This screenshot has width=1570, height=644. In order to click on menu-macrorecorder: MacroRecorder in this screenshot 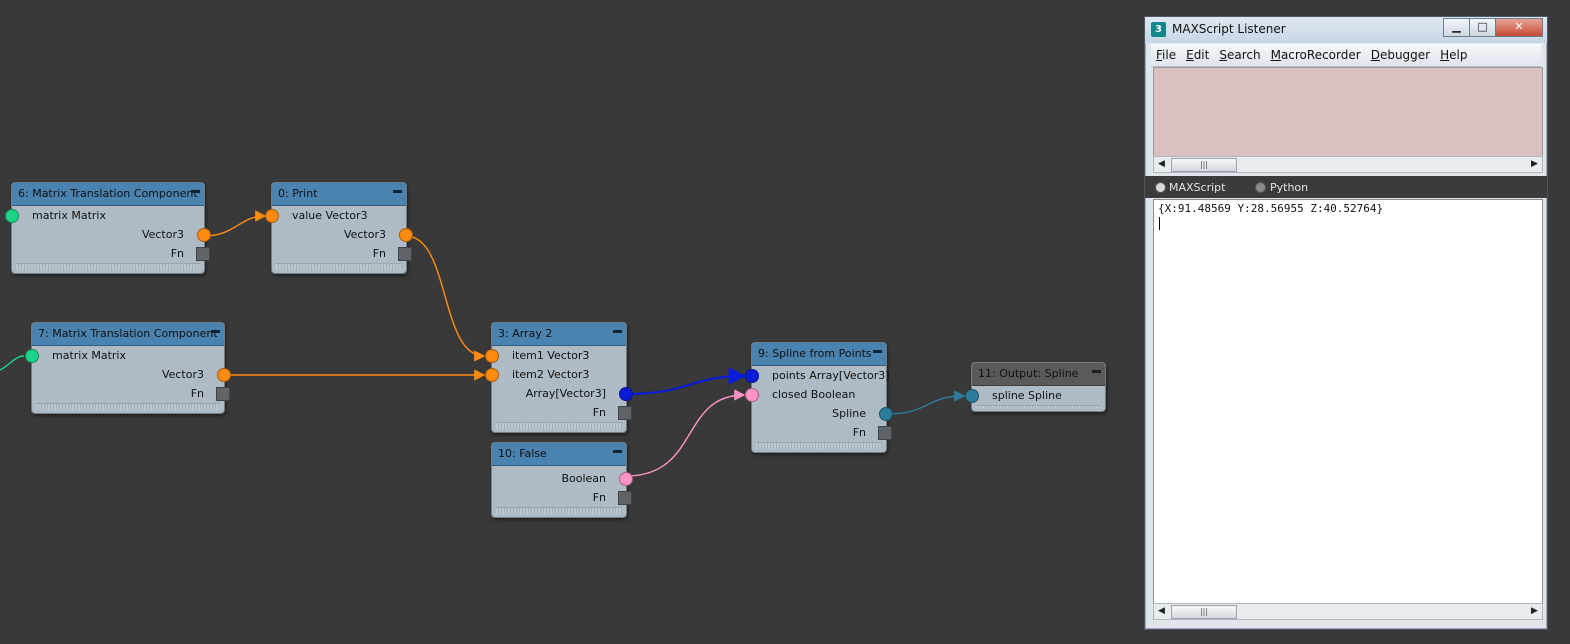, I will do `click(1316, 53)`.